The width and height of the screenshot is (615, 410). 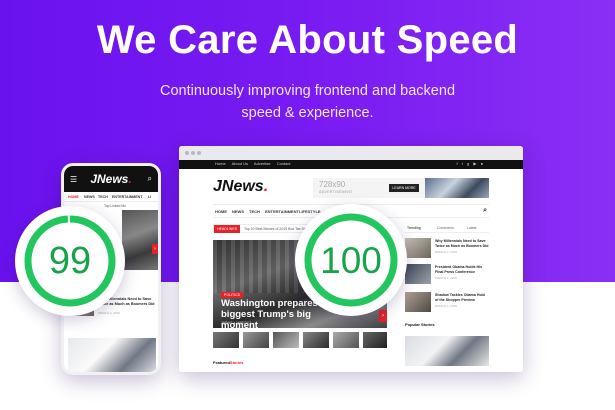 I want to click on score-value: 99, so click(x=70, y=261).